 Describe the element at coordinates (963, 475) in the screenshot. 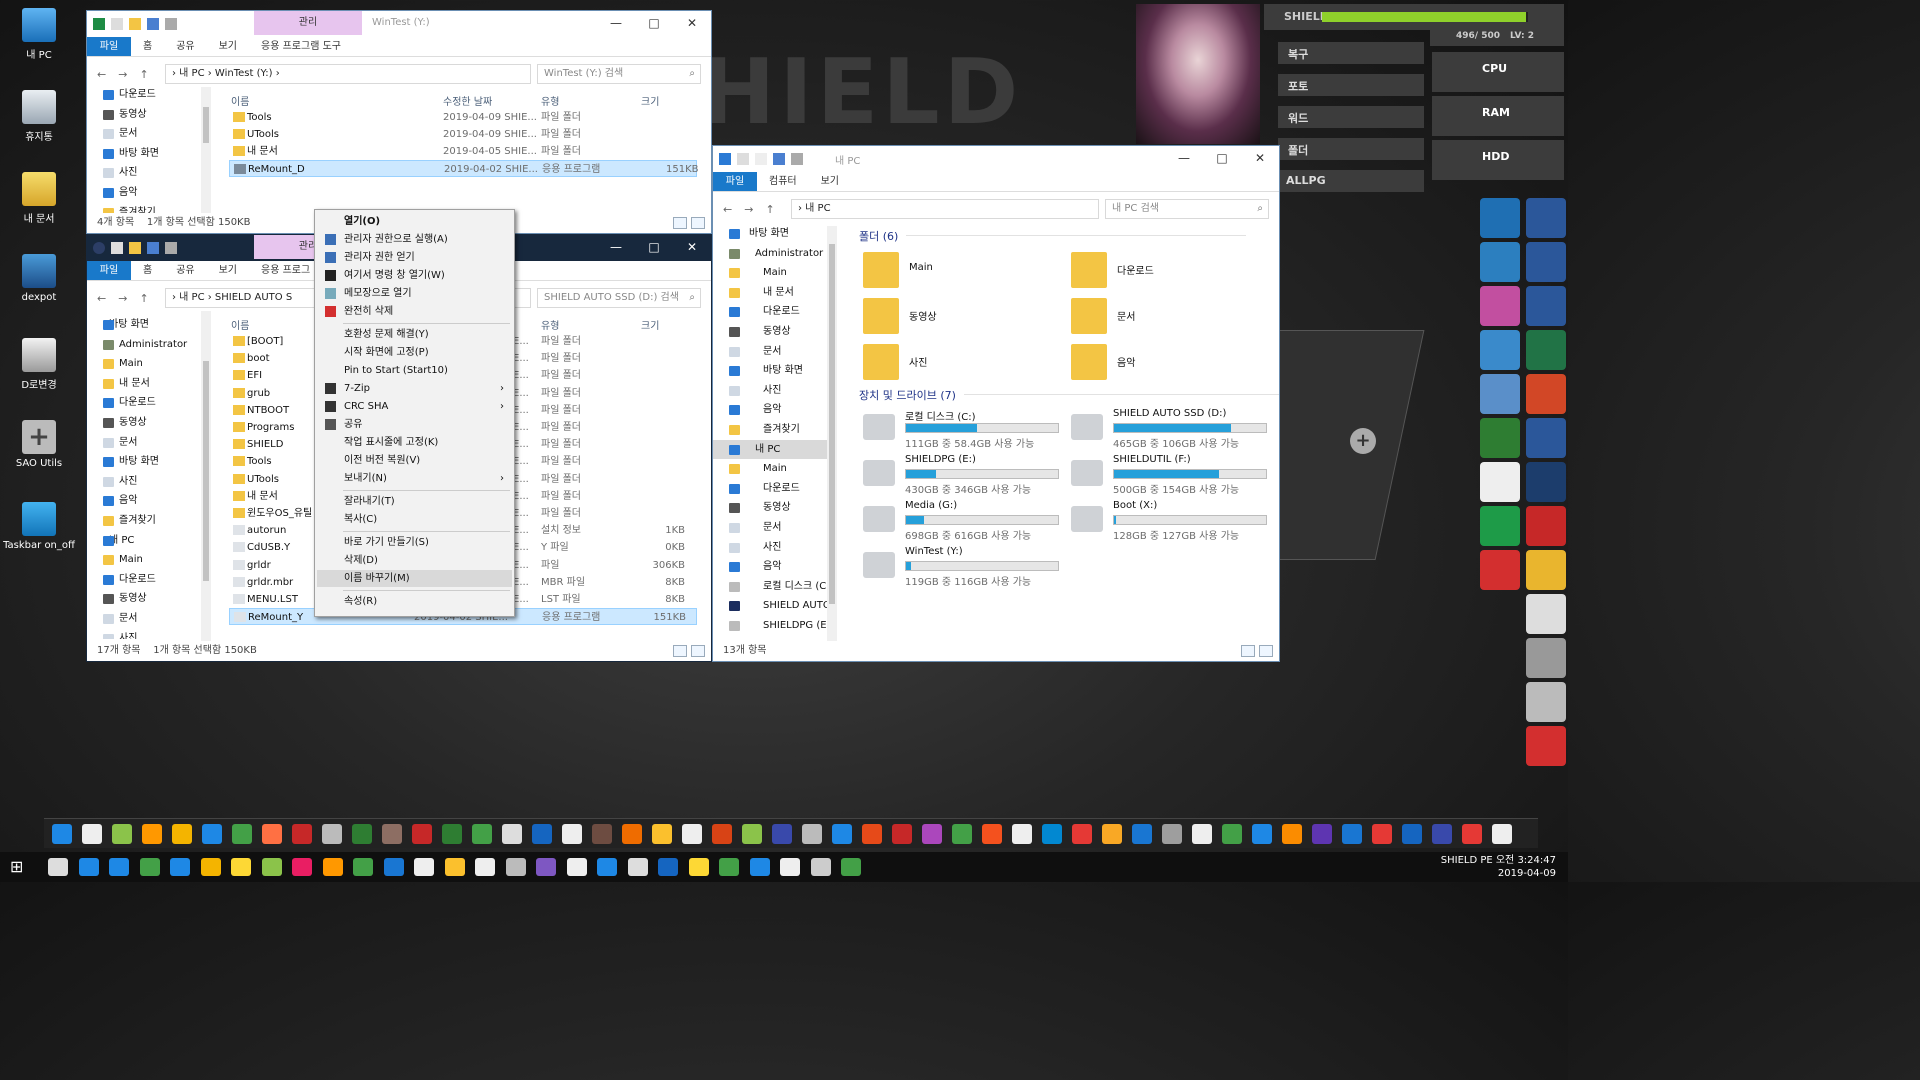

I see `drive-e: SHIELDPG (E:) 430GB 중 346GB 사용 가능` at that location.